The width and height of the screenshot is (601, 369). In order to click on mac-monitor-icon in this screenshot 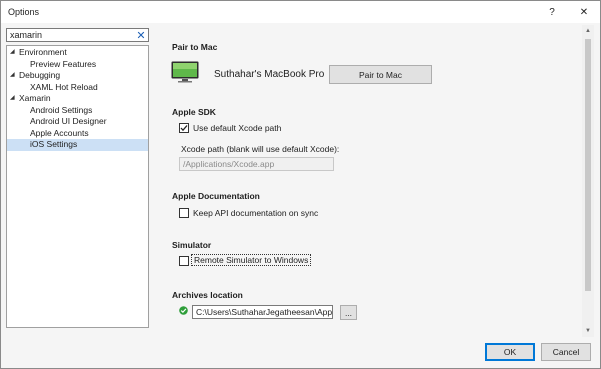, I will do `click(185, 73)`.